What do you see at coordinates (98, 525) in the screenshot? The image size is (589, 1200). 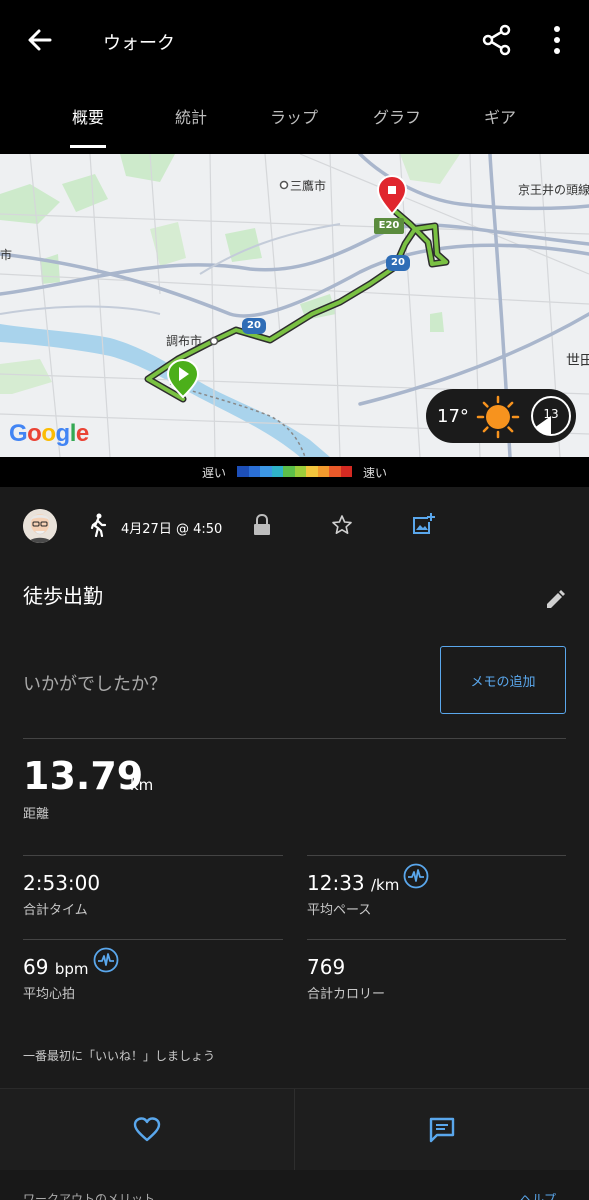 I see `walking-icon` at bounding box center [98, 525].